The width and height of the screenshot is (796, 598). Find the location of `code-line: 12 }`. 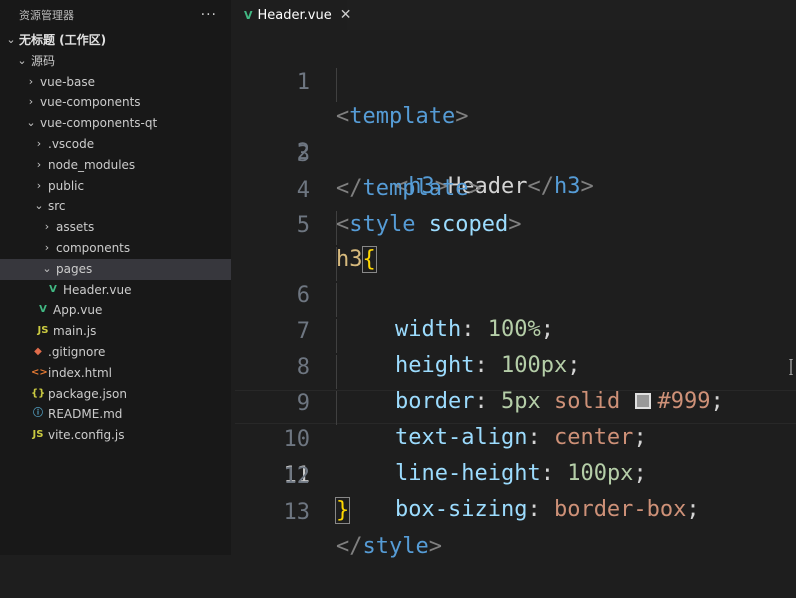

code-line: 12 } is located at coordinates (515, 475).